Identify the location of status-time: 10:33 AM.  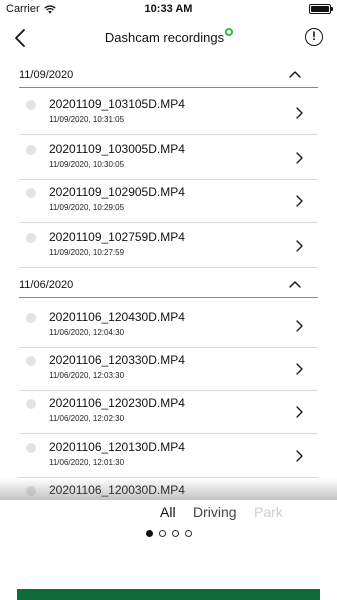
(168, 9).